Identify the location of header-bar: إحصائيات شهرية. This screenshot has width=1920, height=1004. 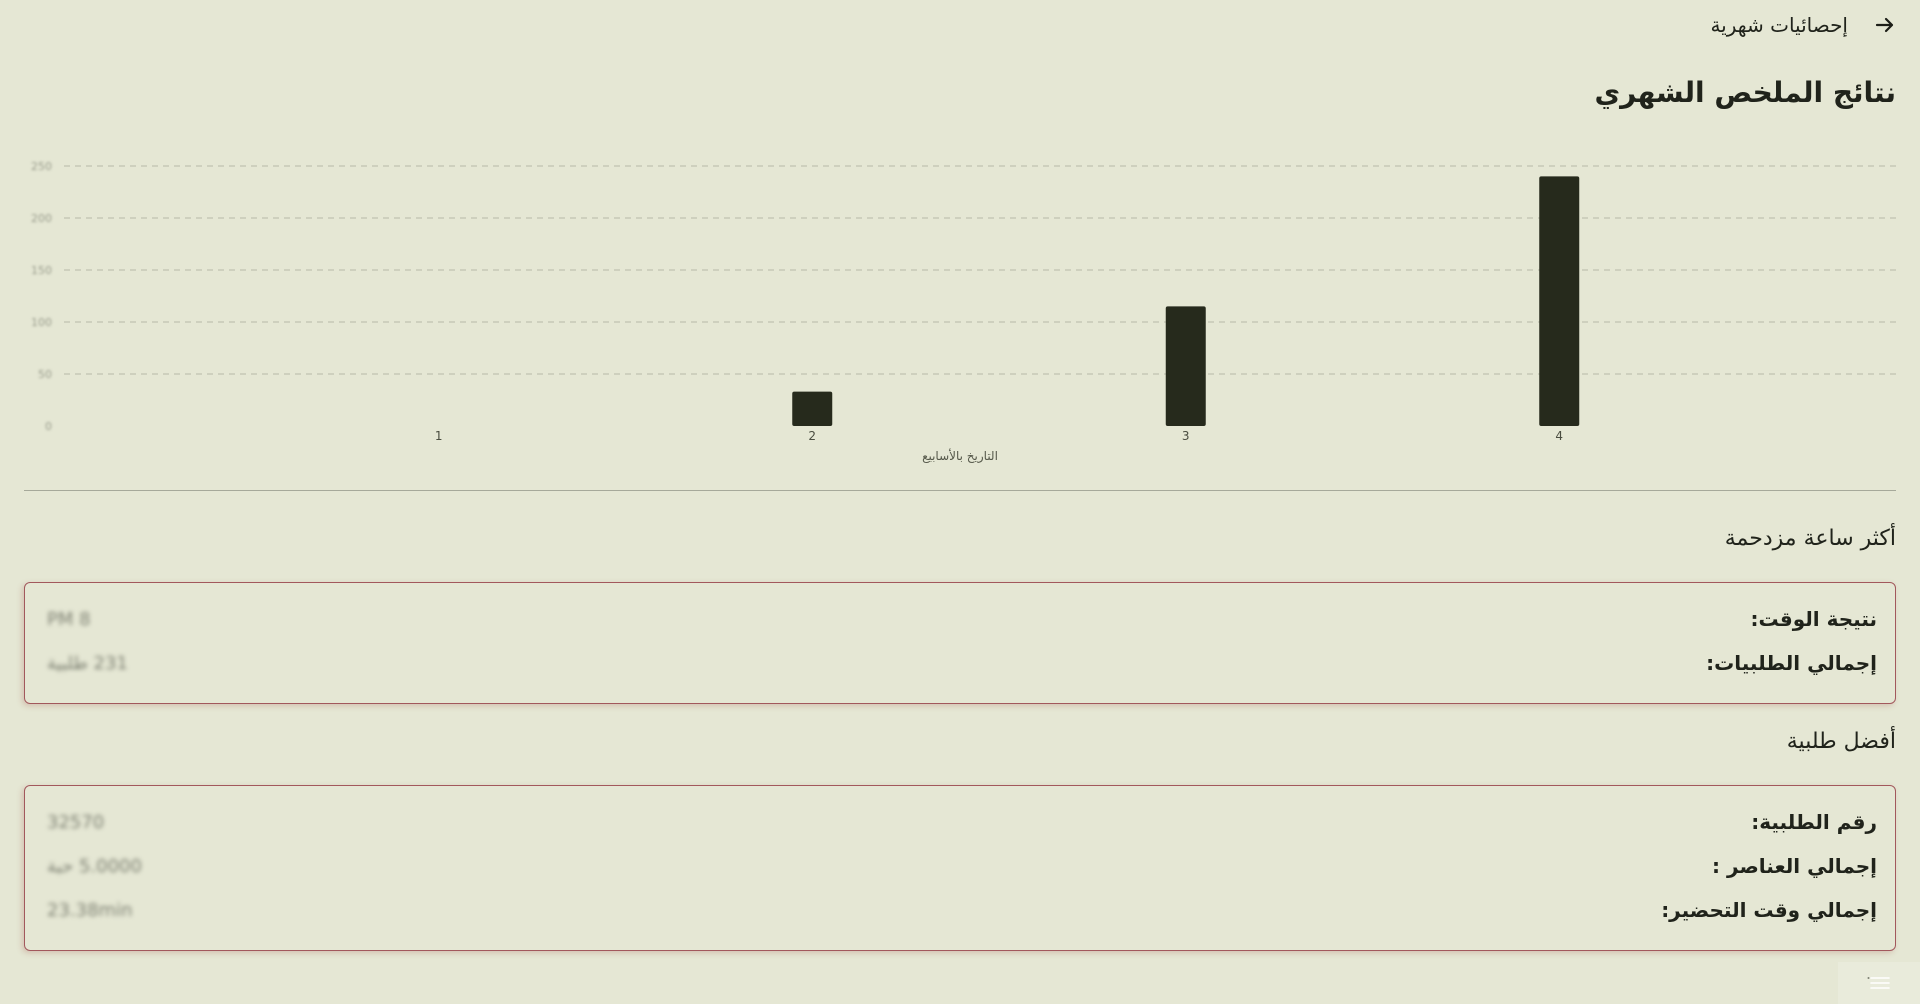
(1805, 25).